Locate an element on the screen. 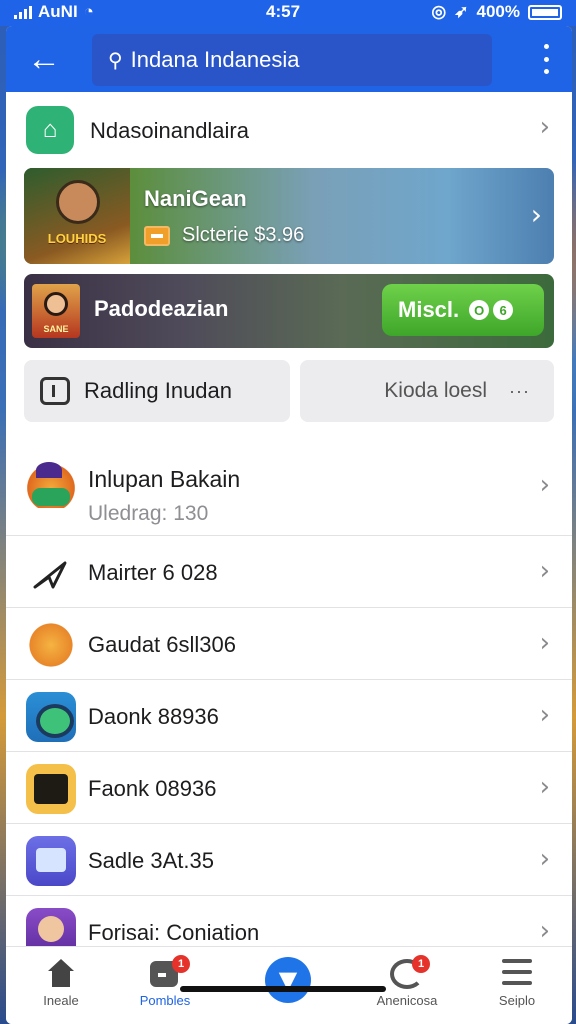  chip-label: Radling Inudan is located at coordinates (158, 390).